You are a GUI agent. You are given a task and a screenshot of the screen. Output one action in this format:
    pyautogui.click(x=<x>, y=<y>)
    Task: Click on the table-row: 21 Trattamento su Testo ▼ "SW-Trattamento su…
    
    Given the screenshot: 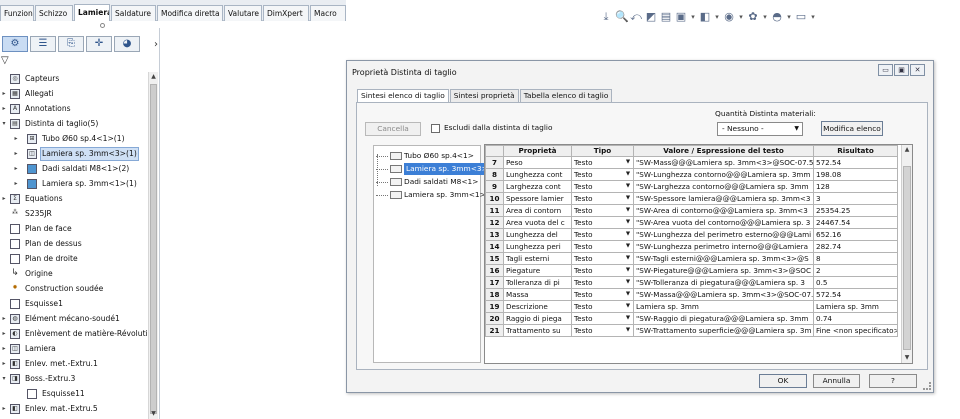 What is the action you would take?
    pyautogui.click(x=691, y=330)
    